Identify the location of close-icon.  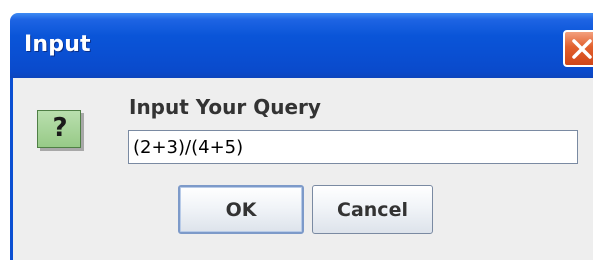
(582, 49).